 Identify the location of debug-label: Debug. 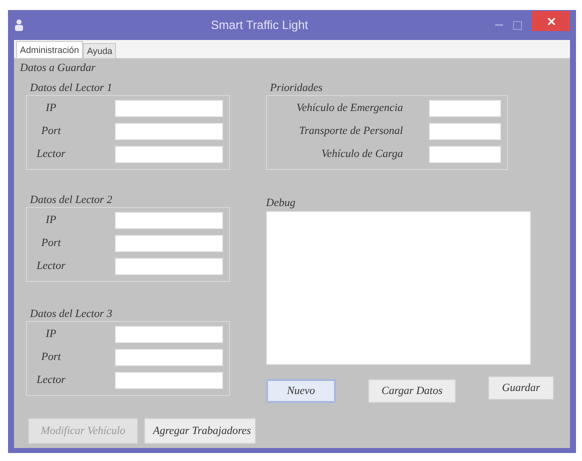
(281, 204).